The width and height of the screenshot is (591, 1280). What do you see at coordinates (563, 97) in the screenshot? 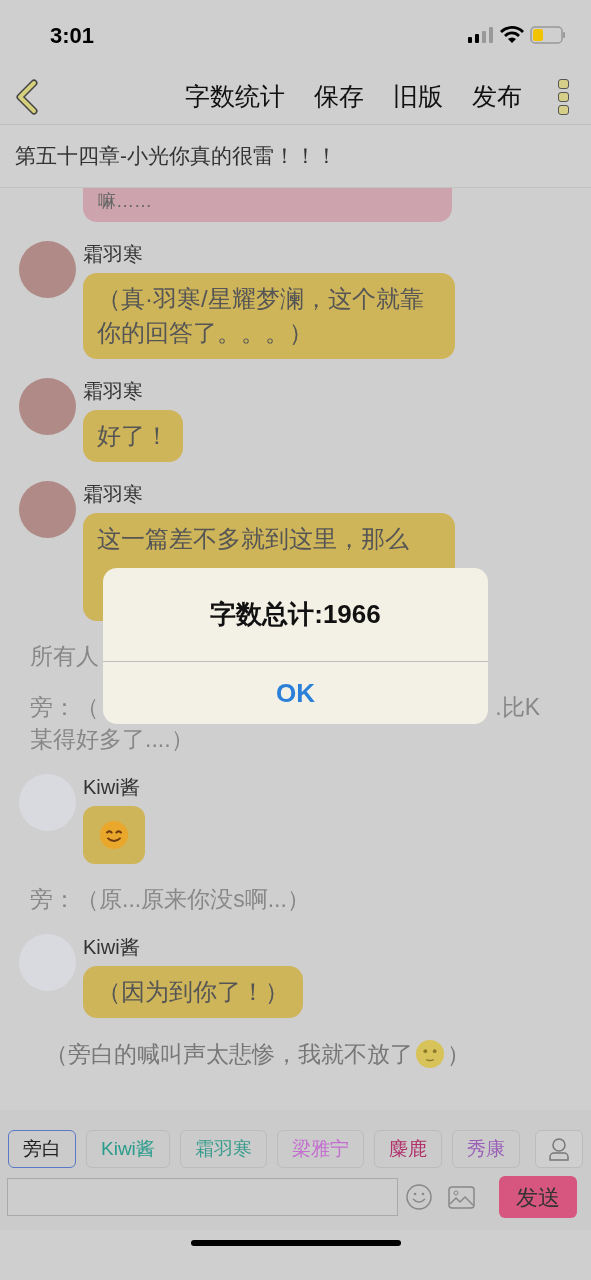
I see `more-button` at bounding box center [563, 97].